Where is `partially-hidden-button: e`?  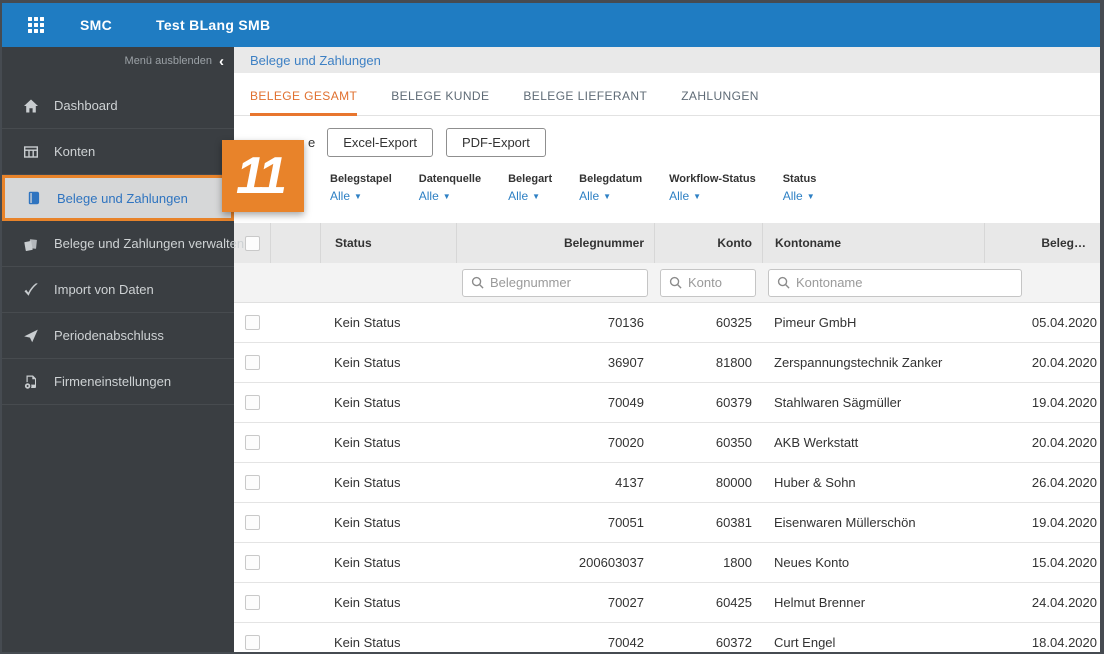 partially-hidden-button: e is located at coordinates (311, 142).